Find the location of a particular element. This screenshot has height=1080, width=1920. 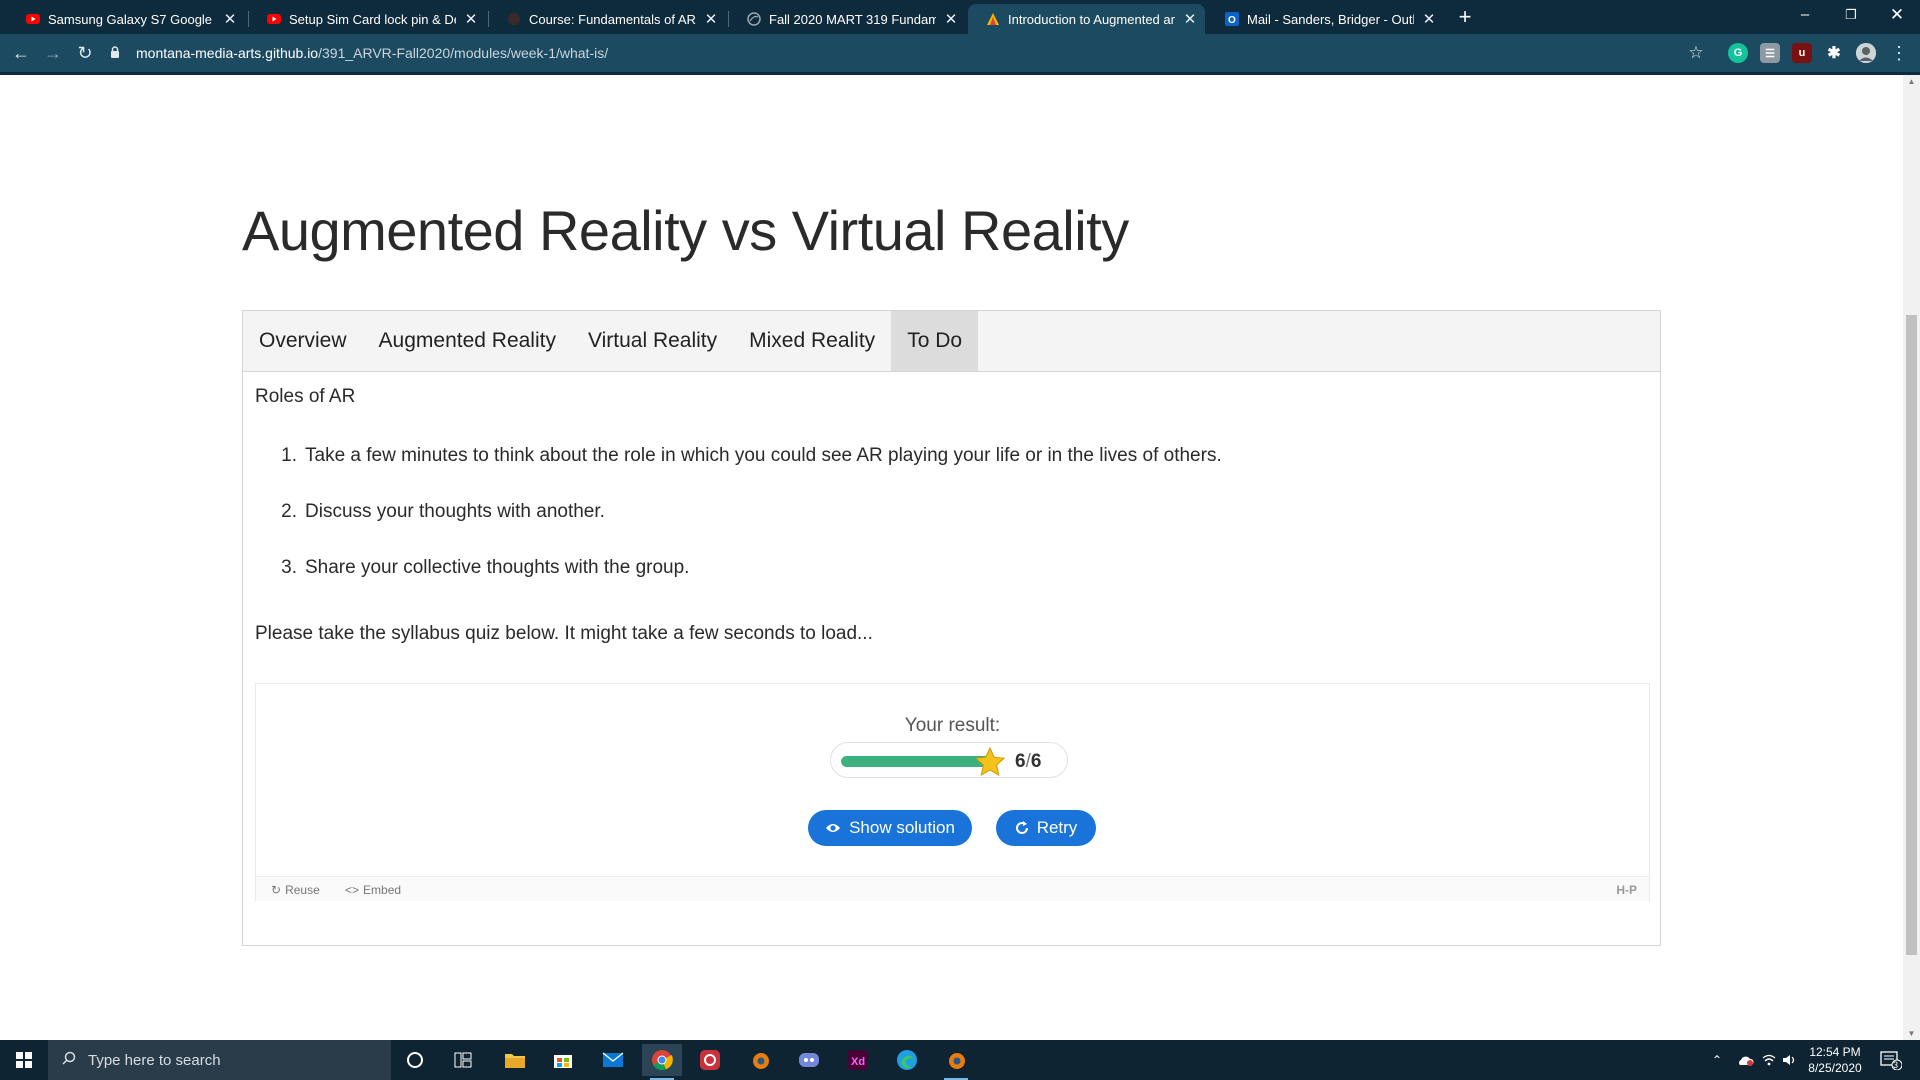

clock-time: 12:54 PM is located at coordinates (1835, 1052).